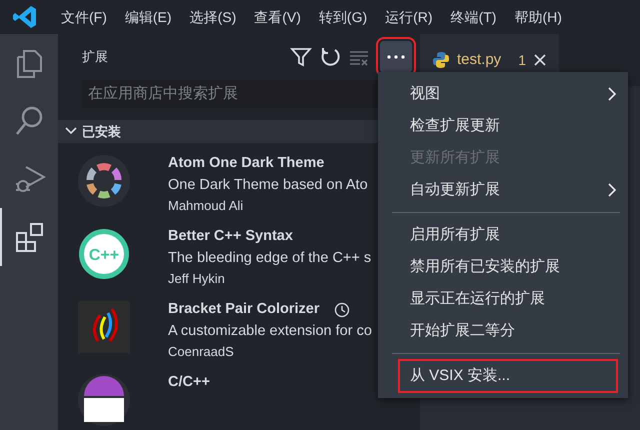 The image size is (640, 430). What do you see at coordinates (538, 17) in the screenshot?
I see `menu-item: 帮助(H)` at bounding box center [538, 17].